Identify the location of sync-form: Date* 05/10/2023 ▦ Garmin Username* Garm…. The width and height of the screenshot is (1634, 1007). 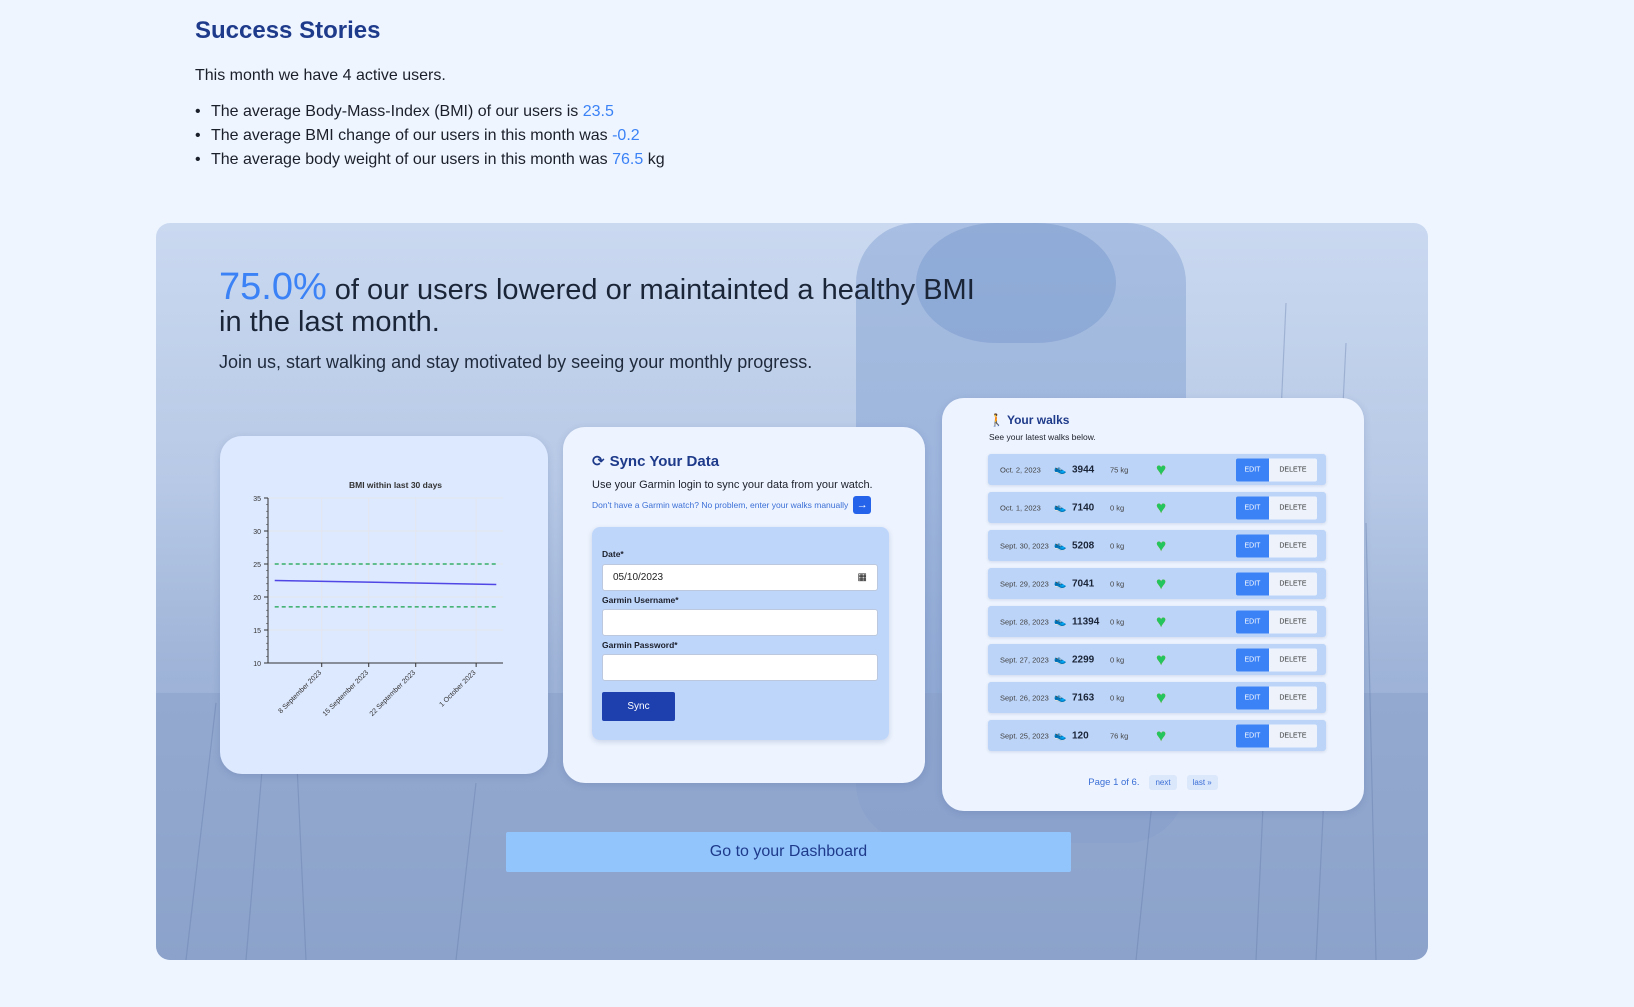
(740, 633).